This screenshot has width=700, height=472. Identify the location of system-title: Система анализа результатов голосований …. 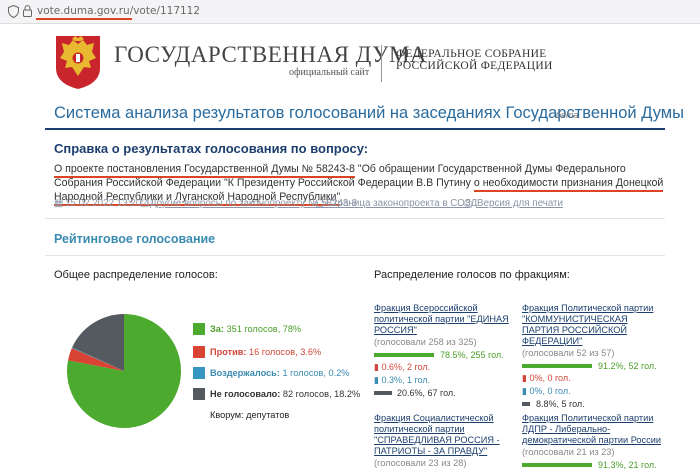
(369, 113).